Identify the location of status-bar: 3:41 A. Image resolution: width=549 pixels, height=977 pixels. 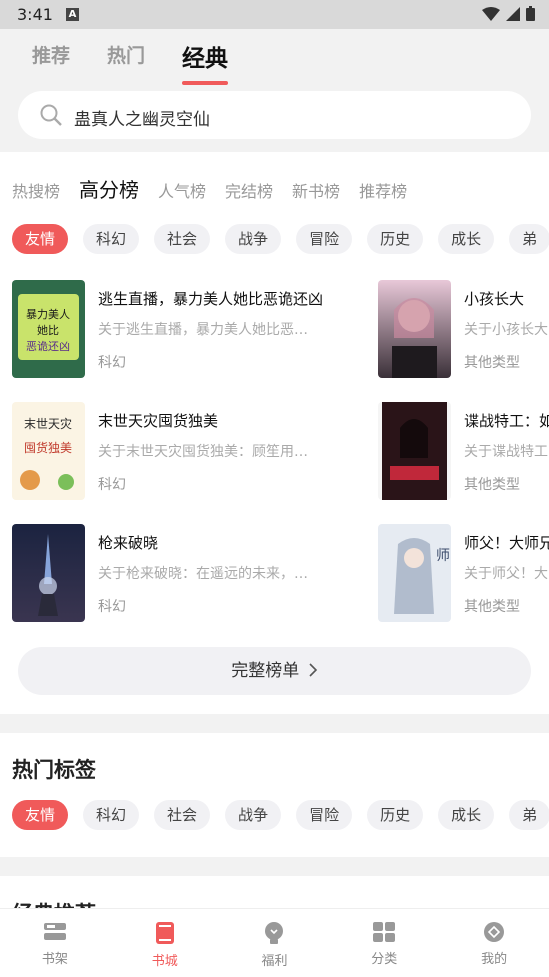
(274, 14).